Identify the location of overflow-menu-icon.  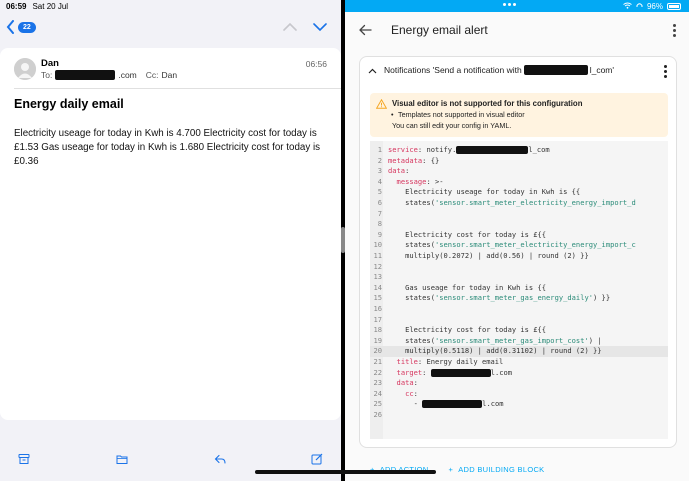
(674, 31).